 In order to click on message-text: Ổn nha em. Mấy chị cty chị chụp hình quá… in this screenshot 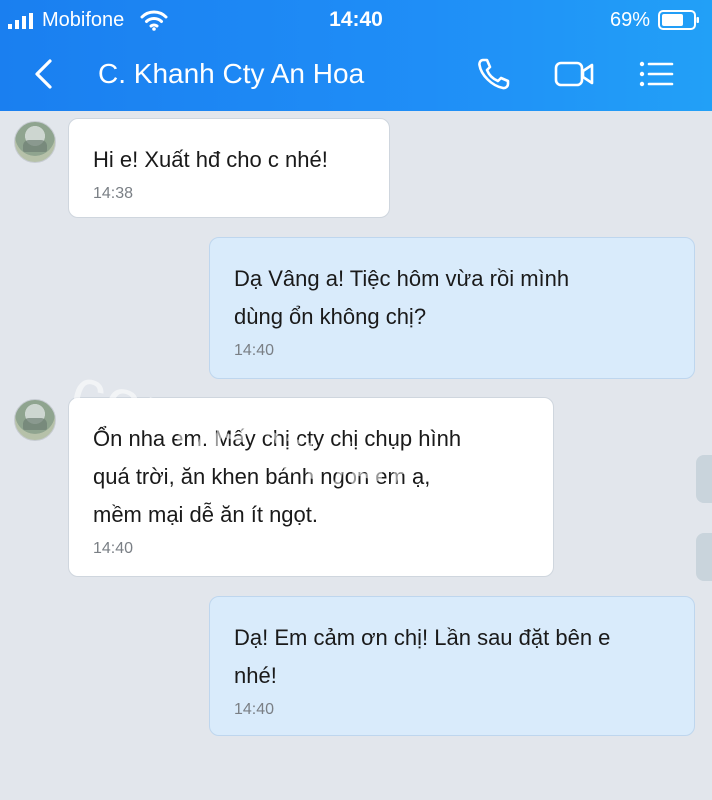, I will do `click(277, 476)`.